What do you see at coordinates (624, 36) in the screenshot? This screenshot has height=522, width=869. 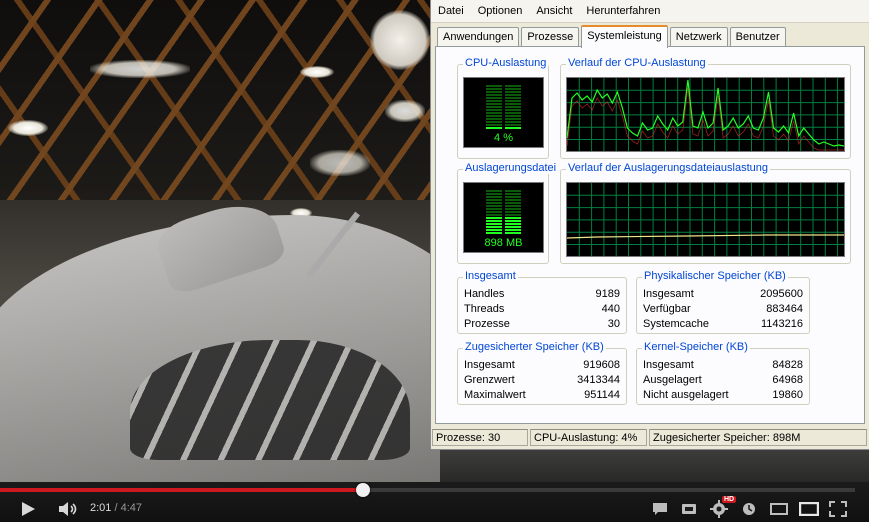 I see `tab-systemleistung: Systemleistung` at bounding box center [624, 36].